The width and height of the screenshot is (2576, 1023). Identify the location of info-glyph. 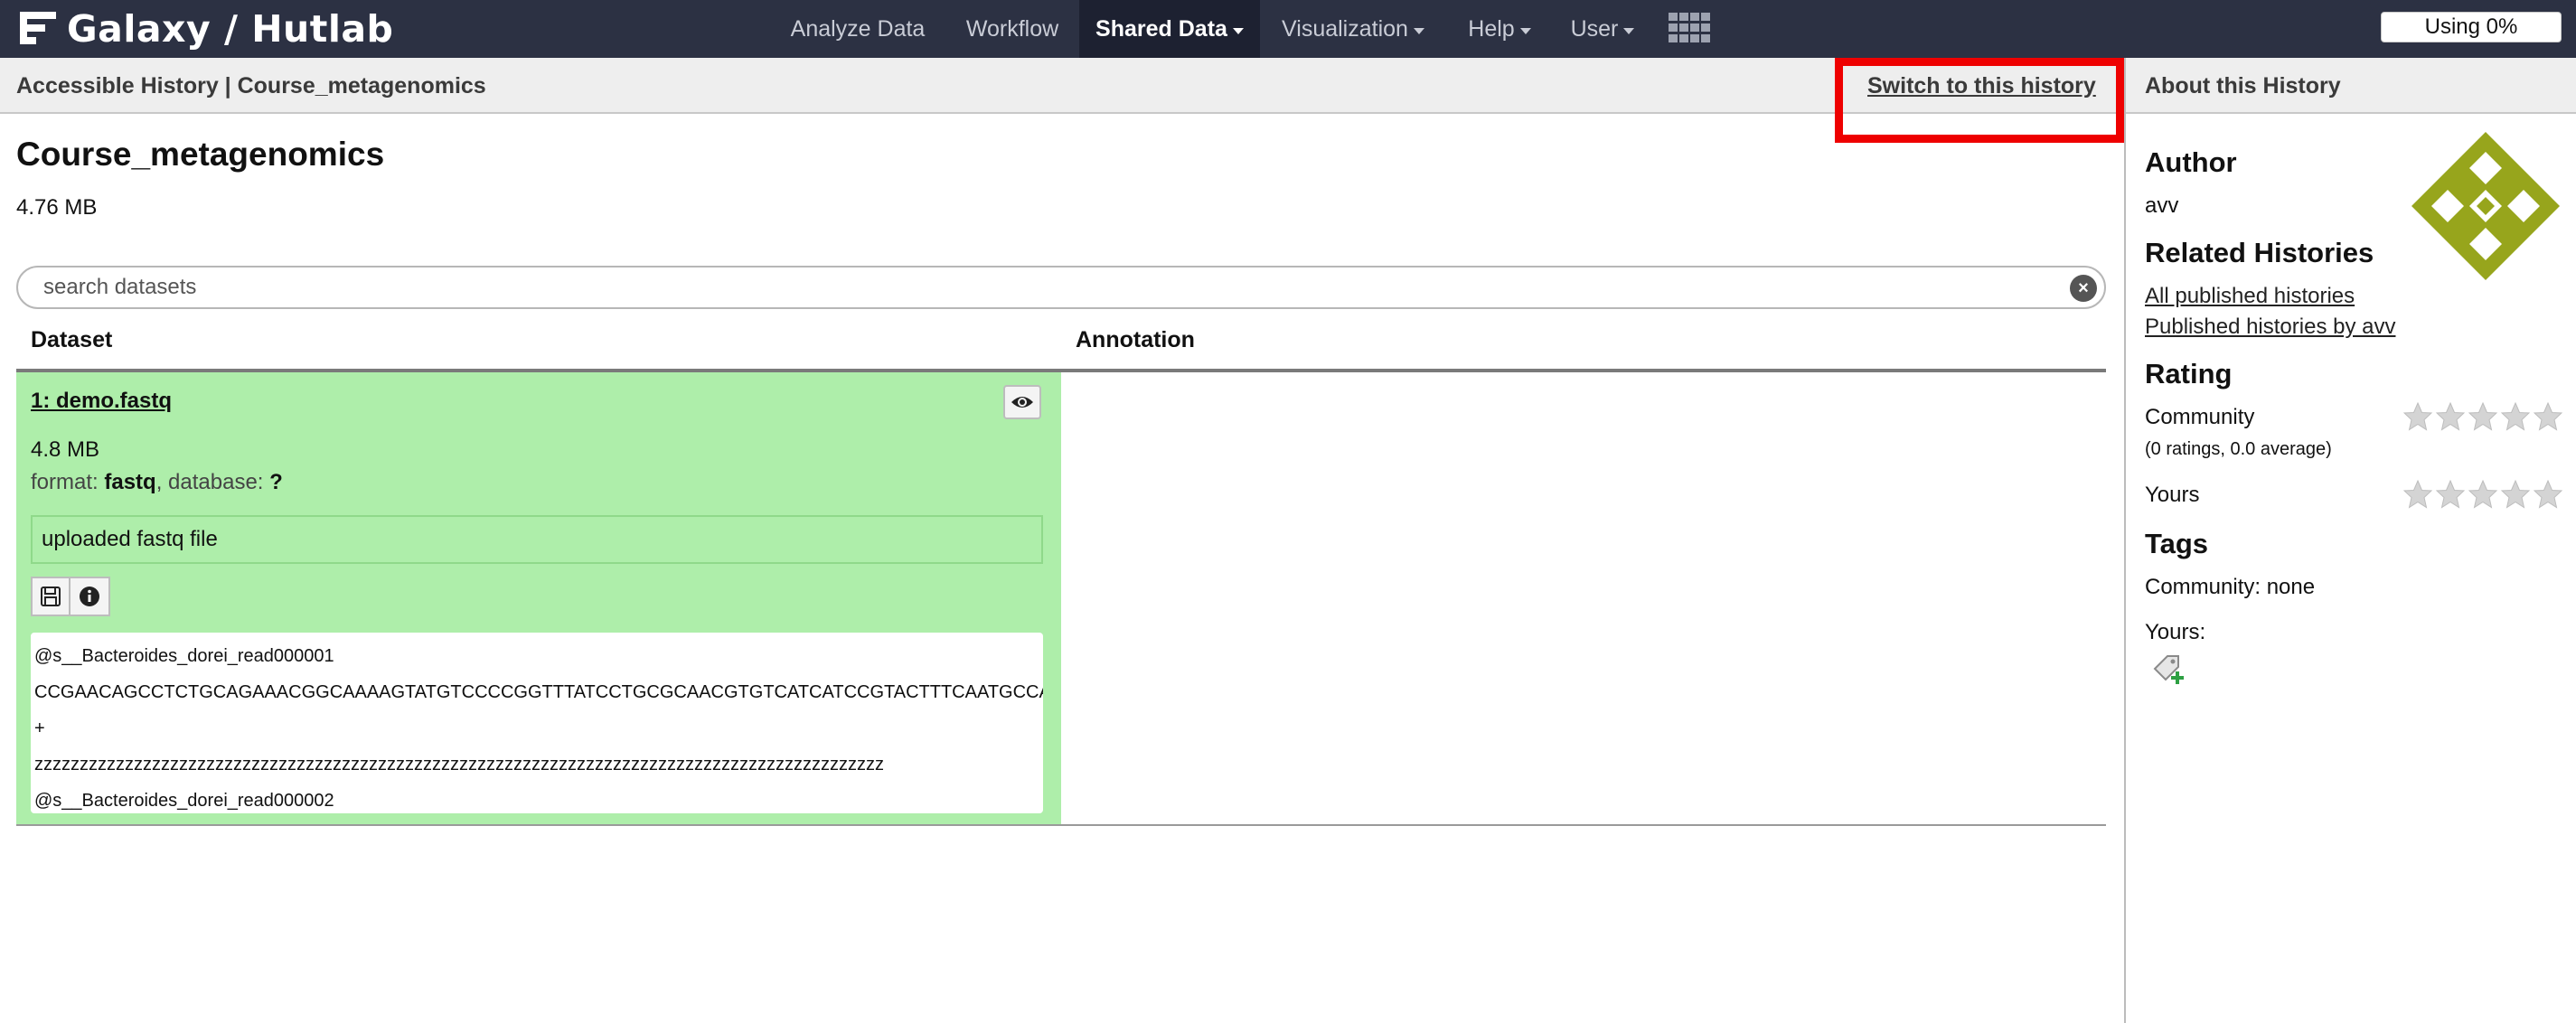
(90, 596).